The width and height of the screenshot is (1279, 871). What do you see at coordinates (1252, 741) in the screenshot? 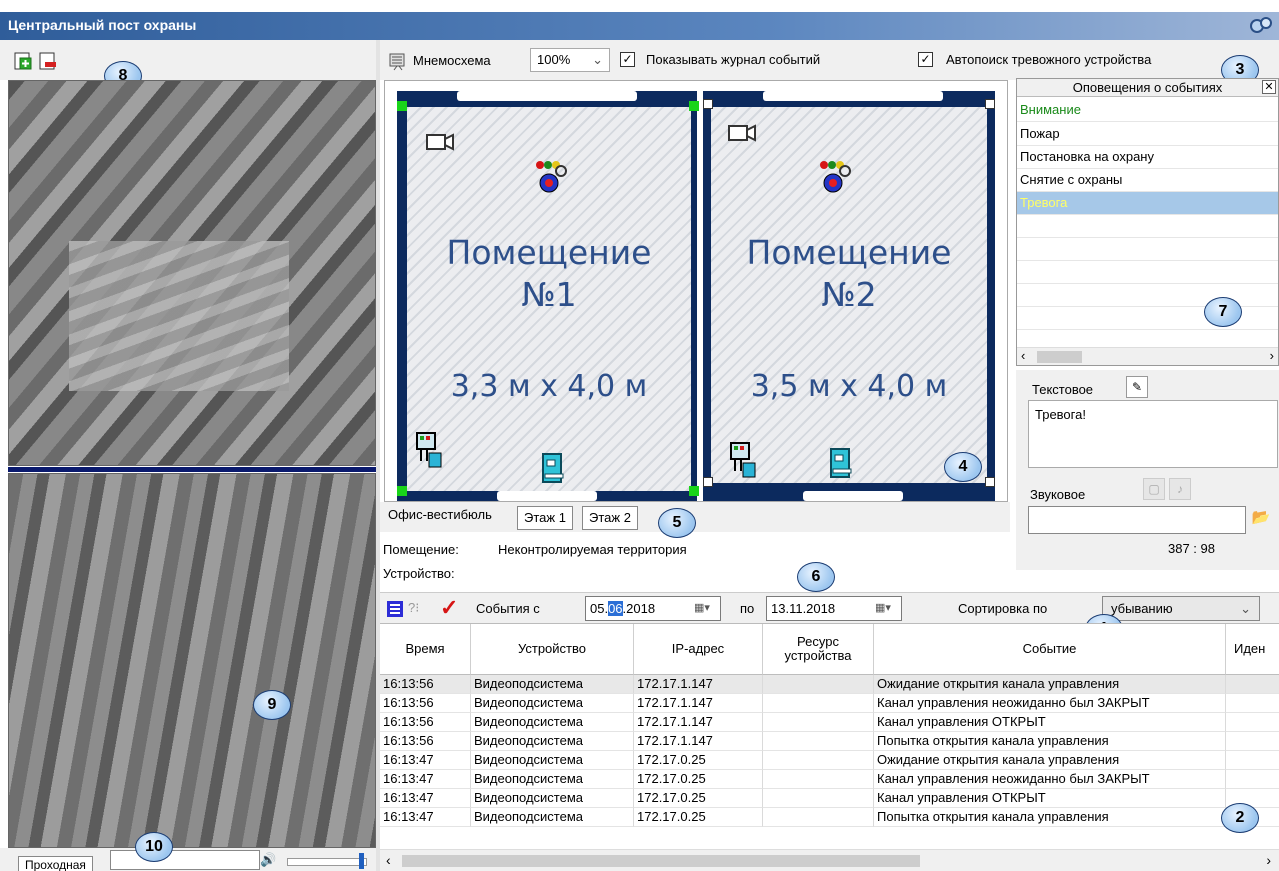
I see `table-cell` at bounding box center [1252, 741].